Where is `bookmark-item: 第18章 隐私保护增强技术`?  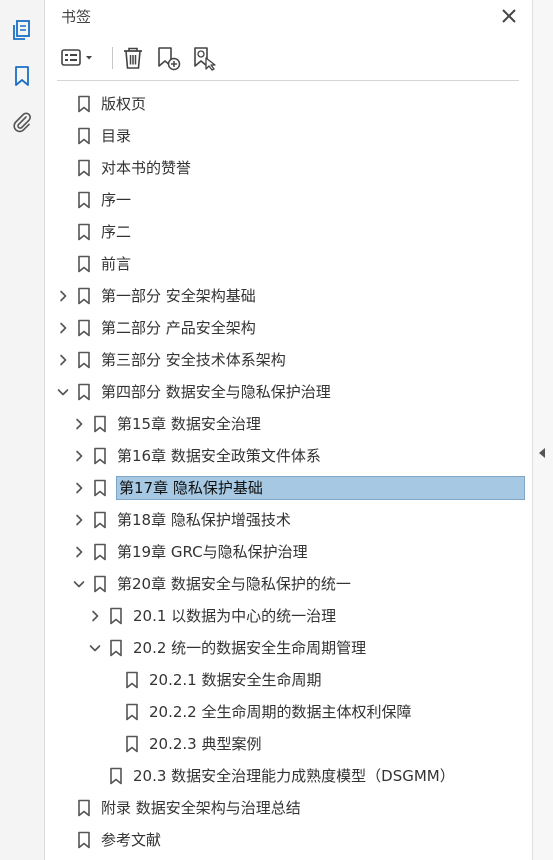 bookmark-item: 第18章 隐私保护增强技术 is located at coordinates (288, 520).